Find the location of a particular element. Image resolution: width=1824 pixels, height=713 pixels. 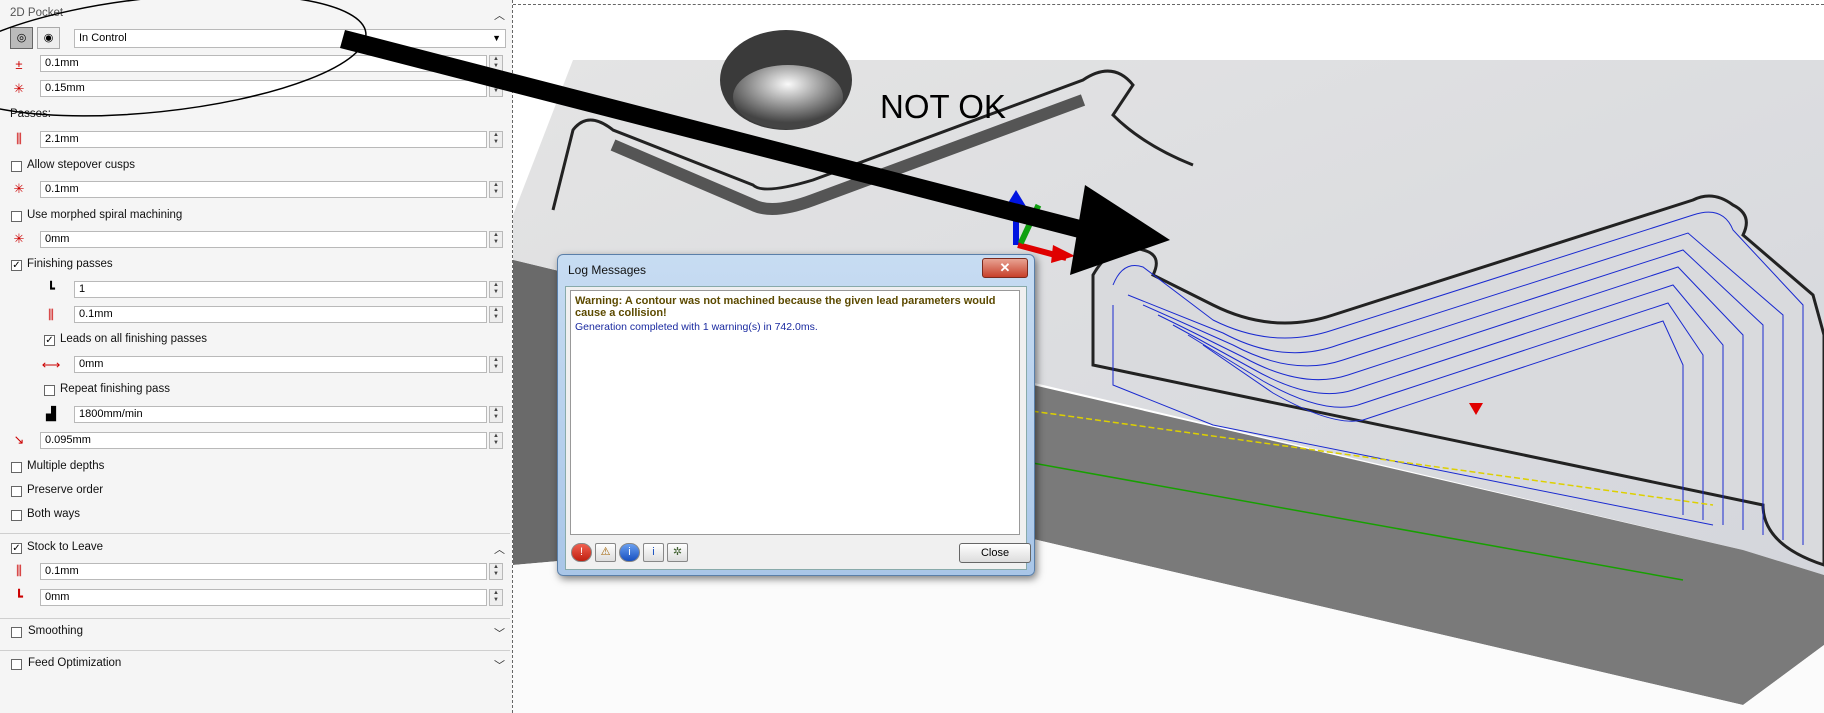

details-filter-icon: i is located at coordinates (653, 552).